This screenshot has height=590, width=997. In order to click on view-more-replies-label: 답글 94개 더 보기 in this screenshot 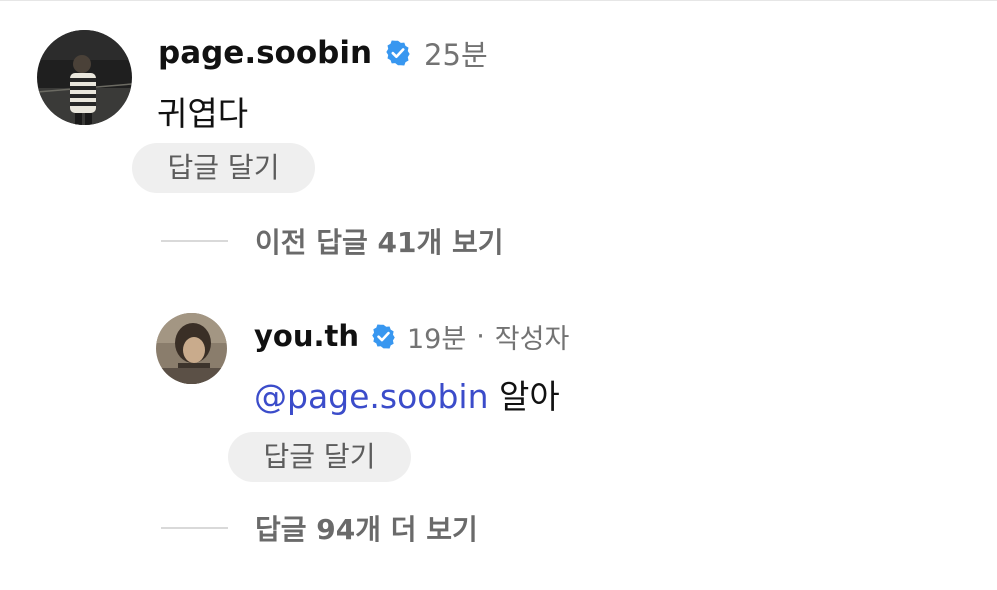, I will do `click(366, 529)`.